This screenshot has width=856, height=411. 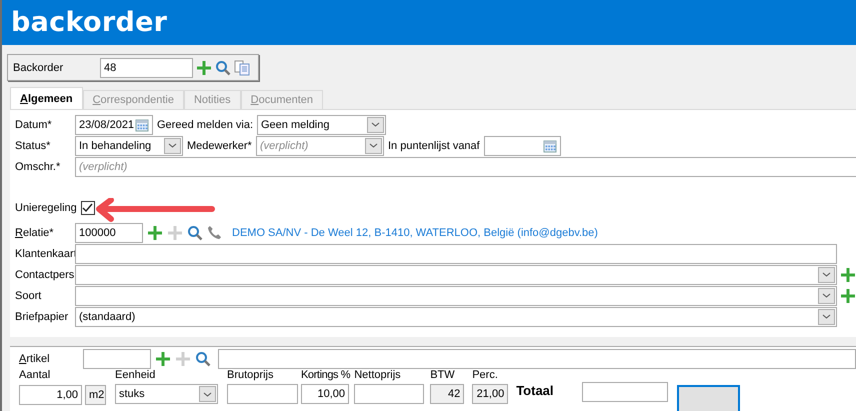 What do you see at coordinates (38, 68) in the screenshot?
I see `field-label: Backorder` at bounding box center [38, 68].